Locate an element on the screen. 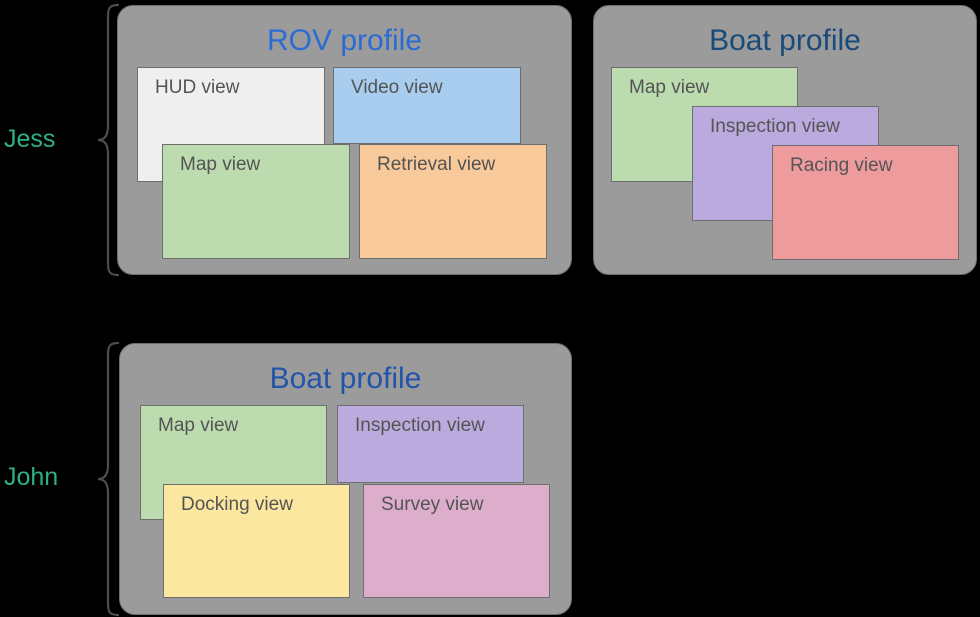 This screenshot has width=980, height=617. profile-title-john-boat: Boat profile is located at coordinates (345, 378).